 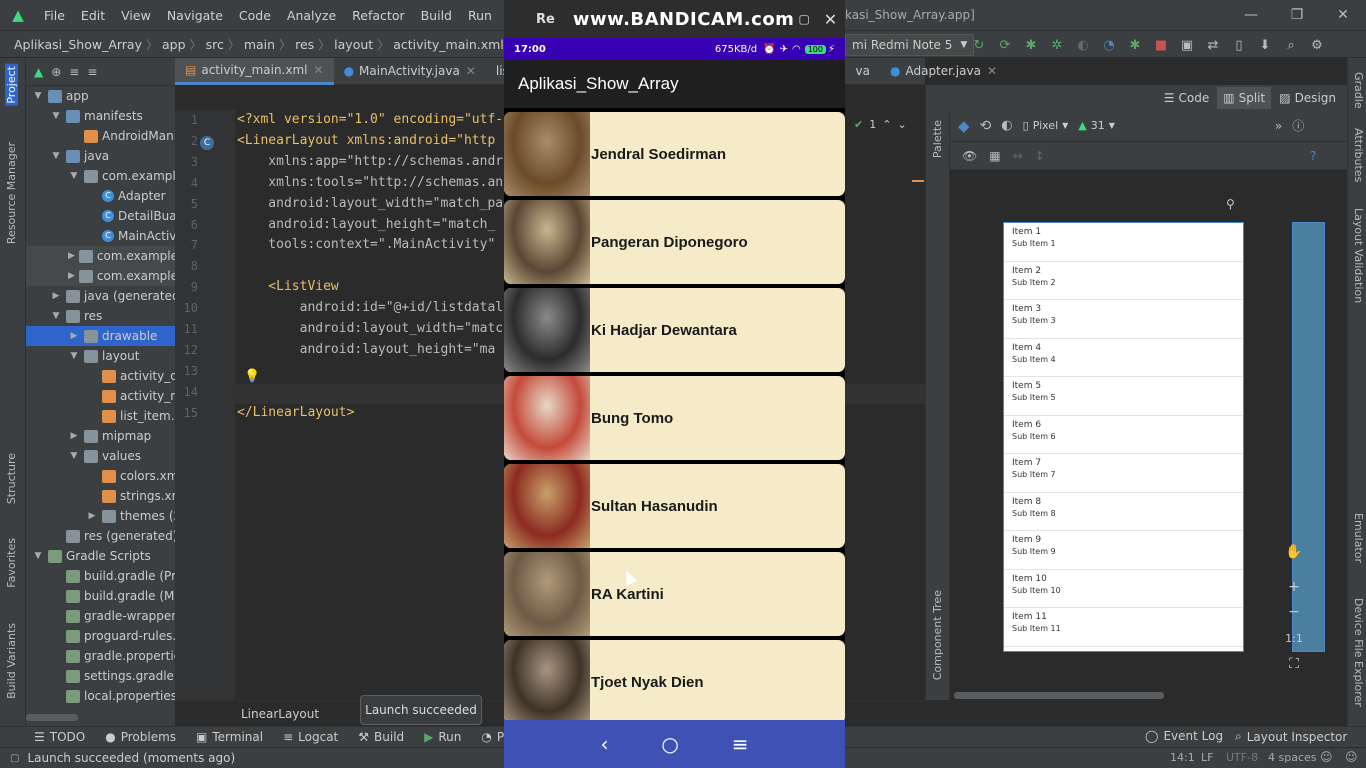 What do you see at coordinates (803, 19) in the screenshot?
I see `maximize-icon: ▢` at bounding box center [803, 19].